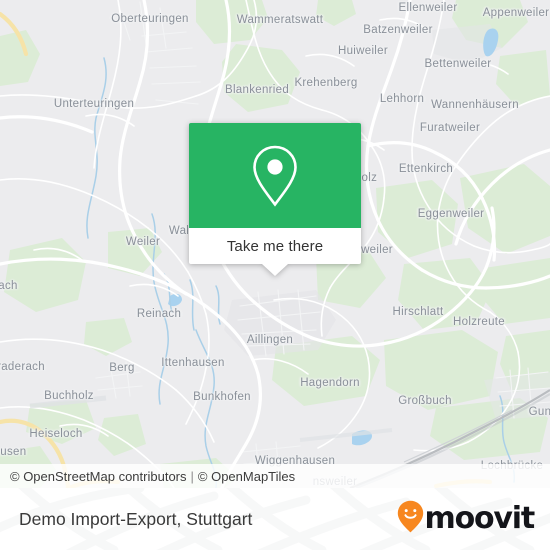  I want to click on attribution-osm: © OpenStreetMap contributors, so click(98, 476).